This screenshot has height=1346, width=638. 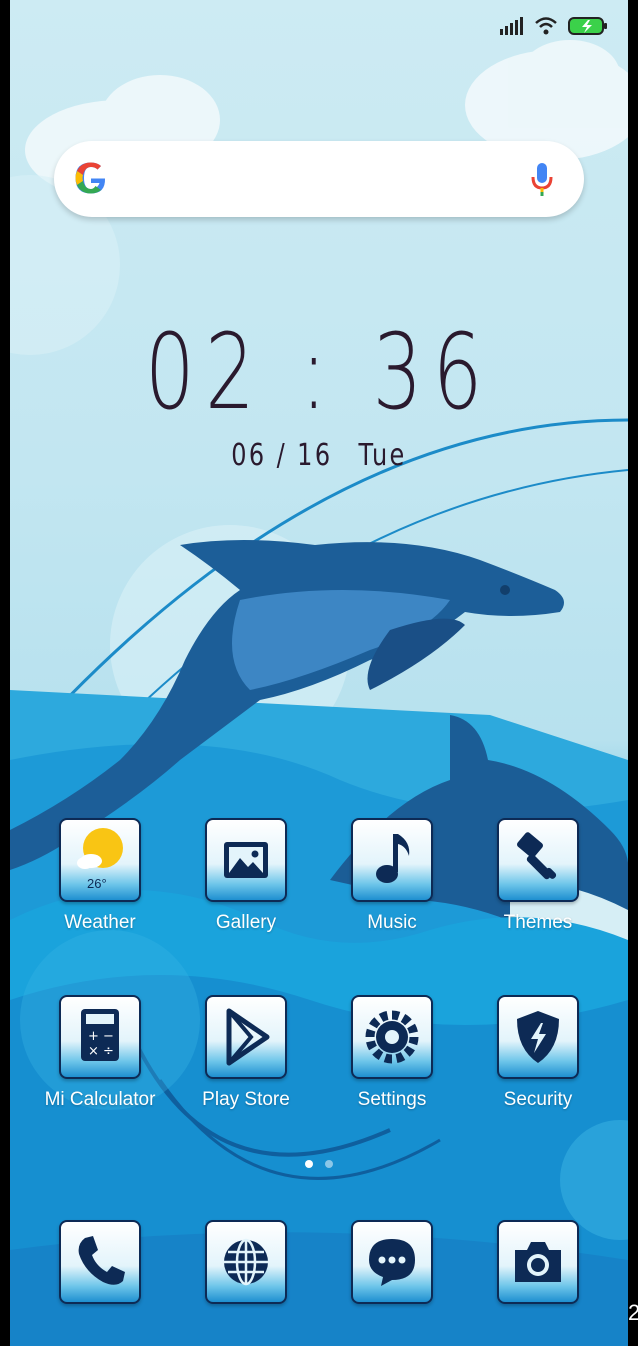 I want to click on app-security: Security, so click(x=538, y=1053).